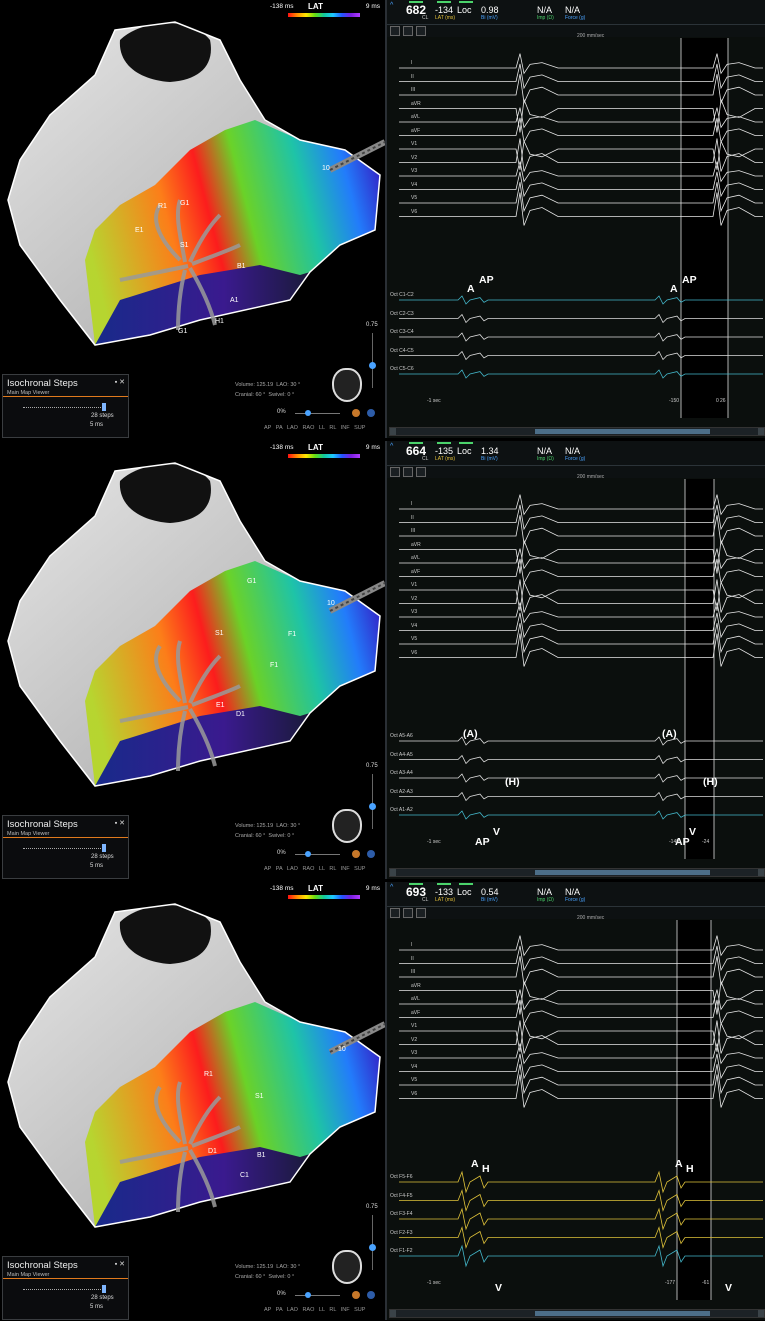 The width and height of the screenshot is (765, 1321). I want to click on voltage-scale-value: 0.75, so click(372, 325).